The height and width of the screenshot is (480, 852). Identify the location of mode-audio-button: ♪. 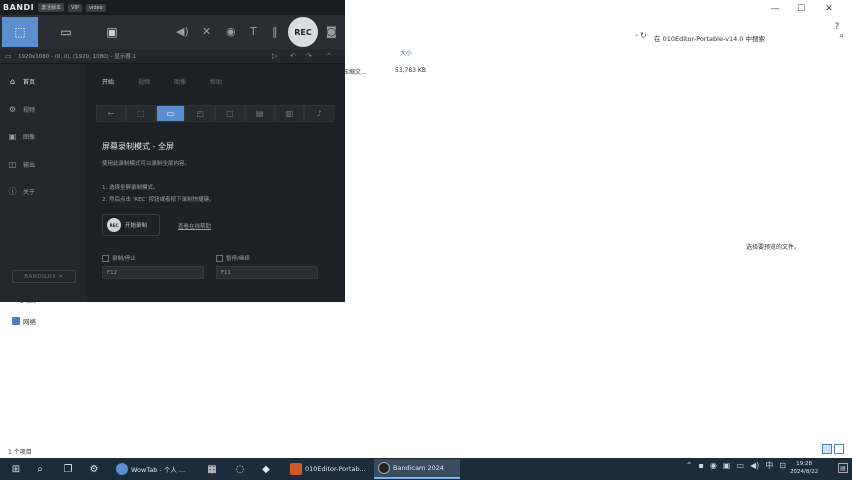
(319, 113).